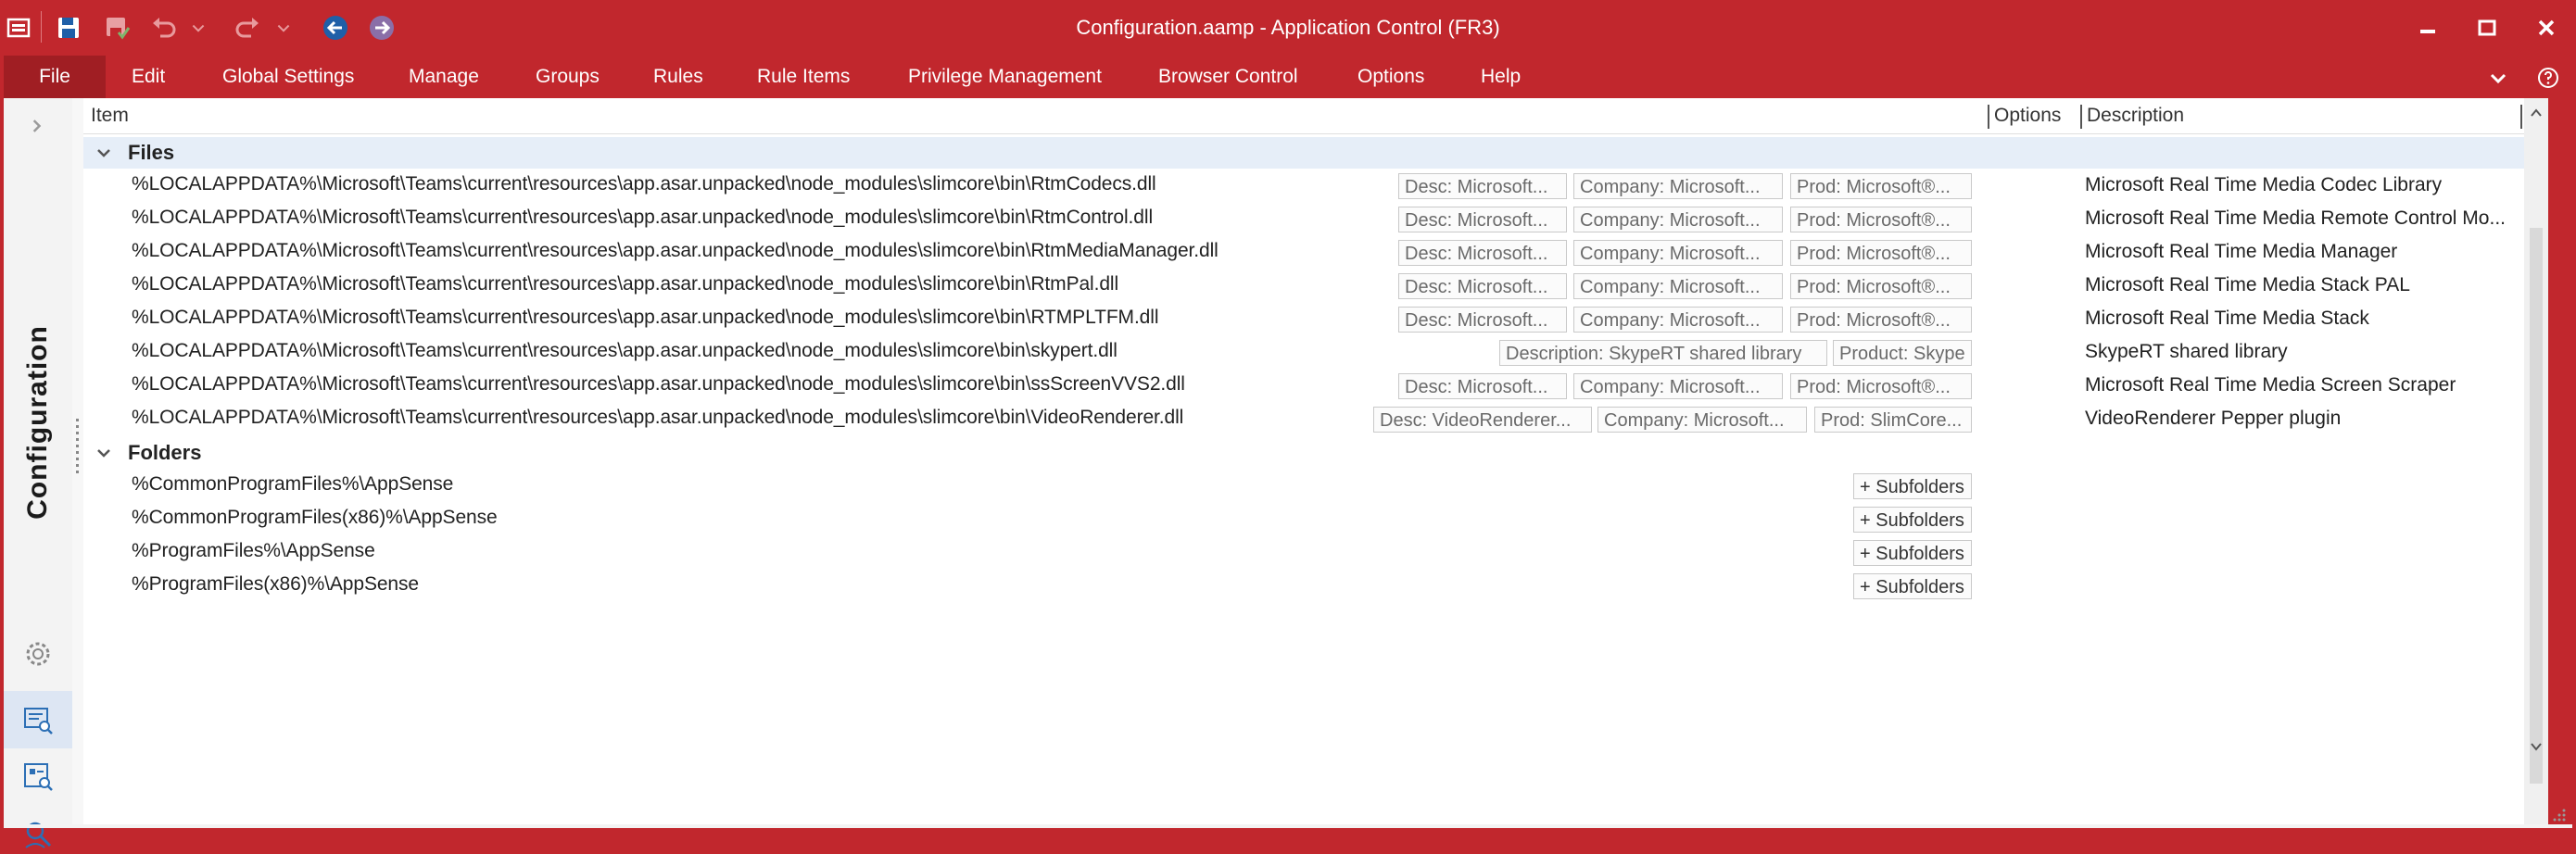 The height and width of the screenshot is (854, 2576). I want to click on item-path: %CommonProgramFiles(x86)%\AppSense, so click(315, 517).